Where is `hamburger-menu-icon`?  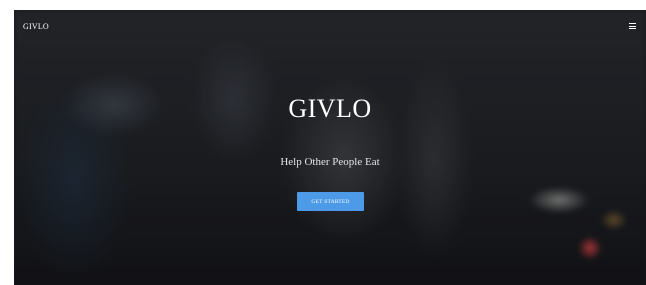
hamburger-menu-icon is located at coordinates (632, 26).